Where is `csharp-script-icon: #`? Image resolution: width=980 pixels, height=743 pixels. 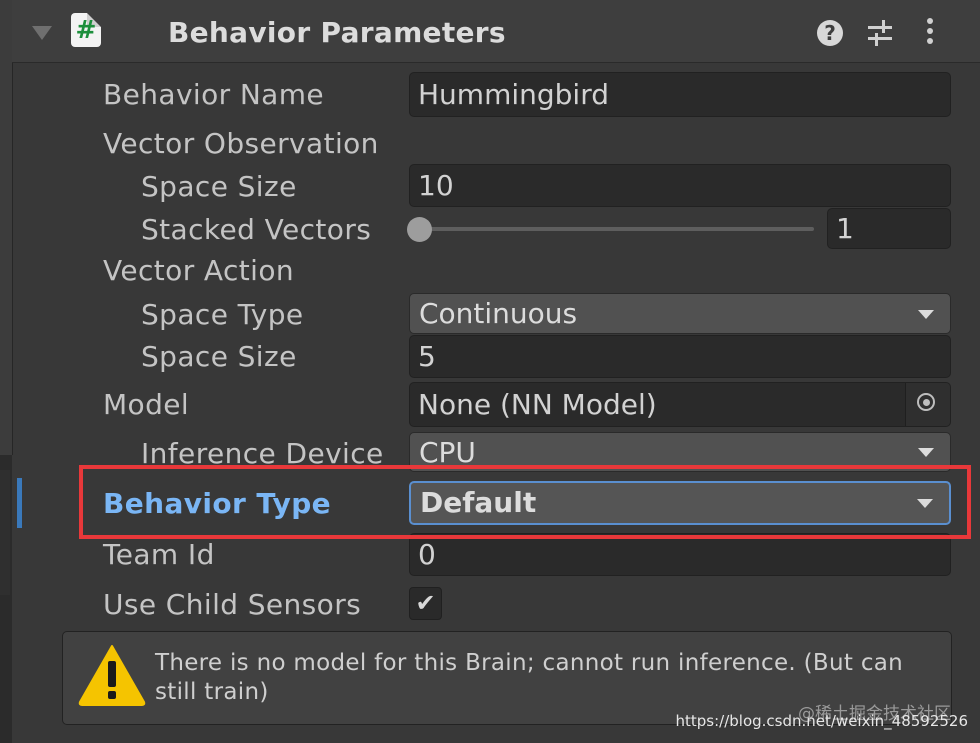
csharp-script-icon: # is located at coordinates (86, 30).